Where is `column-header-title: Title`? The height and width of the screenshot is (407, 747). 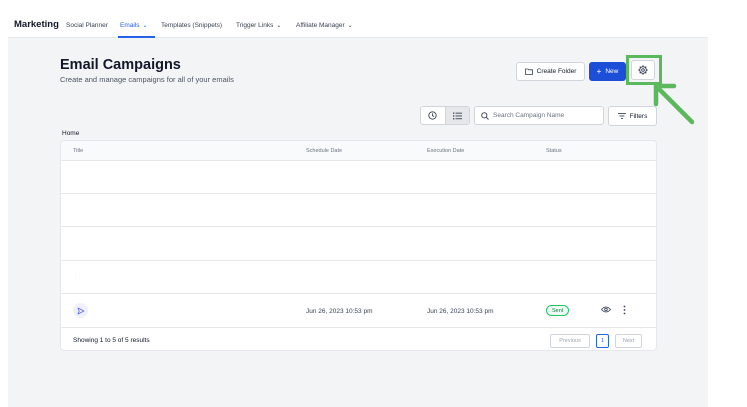 column-header-title: Title is located at coordinates (78, 151).